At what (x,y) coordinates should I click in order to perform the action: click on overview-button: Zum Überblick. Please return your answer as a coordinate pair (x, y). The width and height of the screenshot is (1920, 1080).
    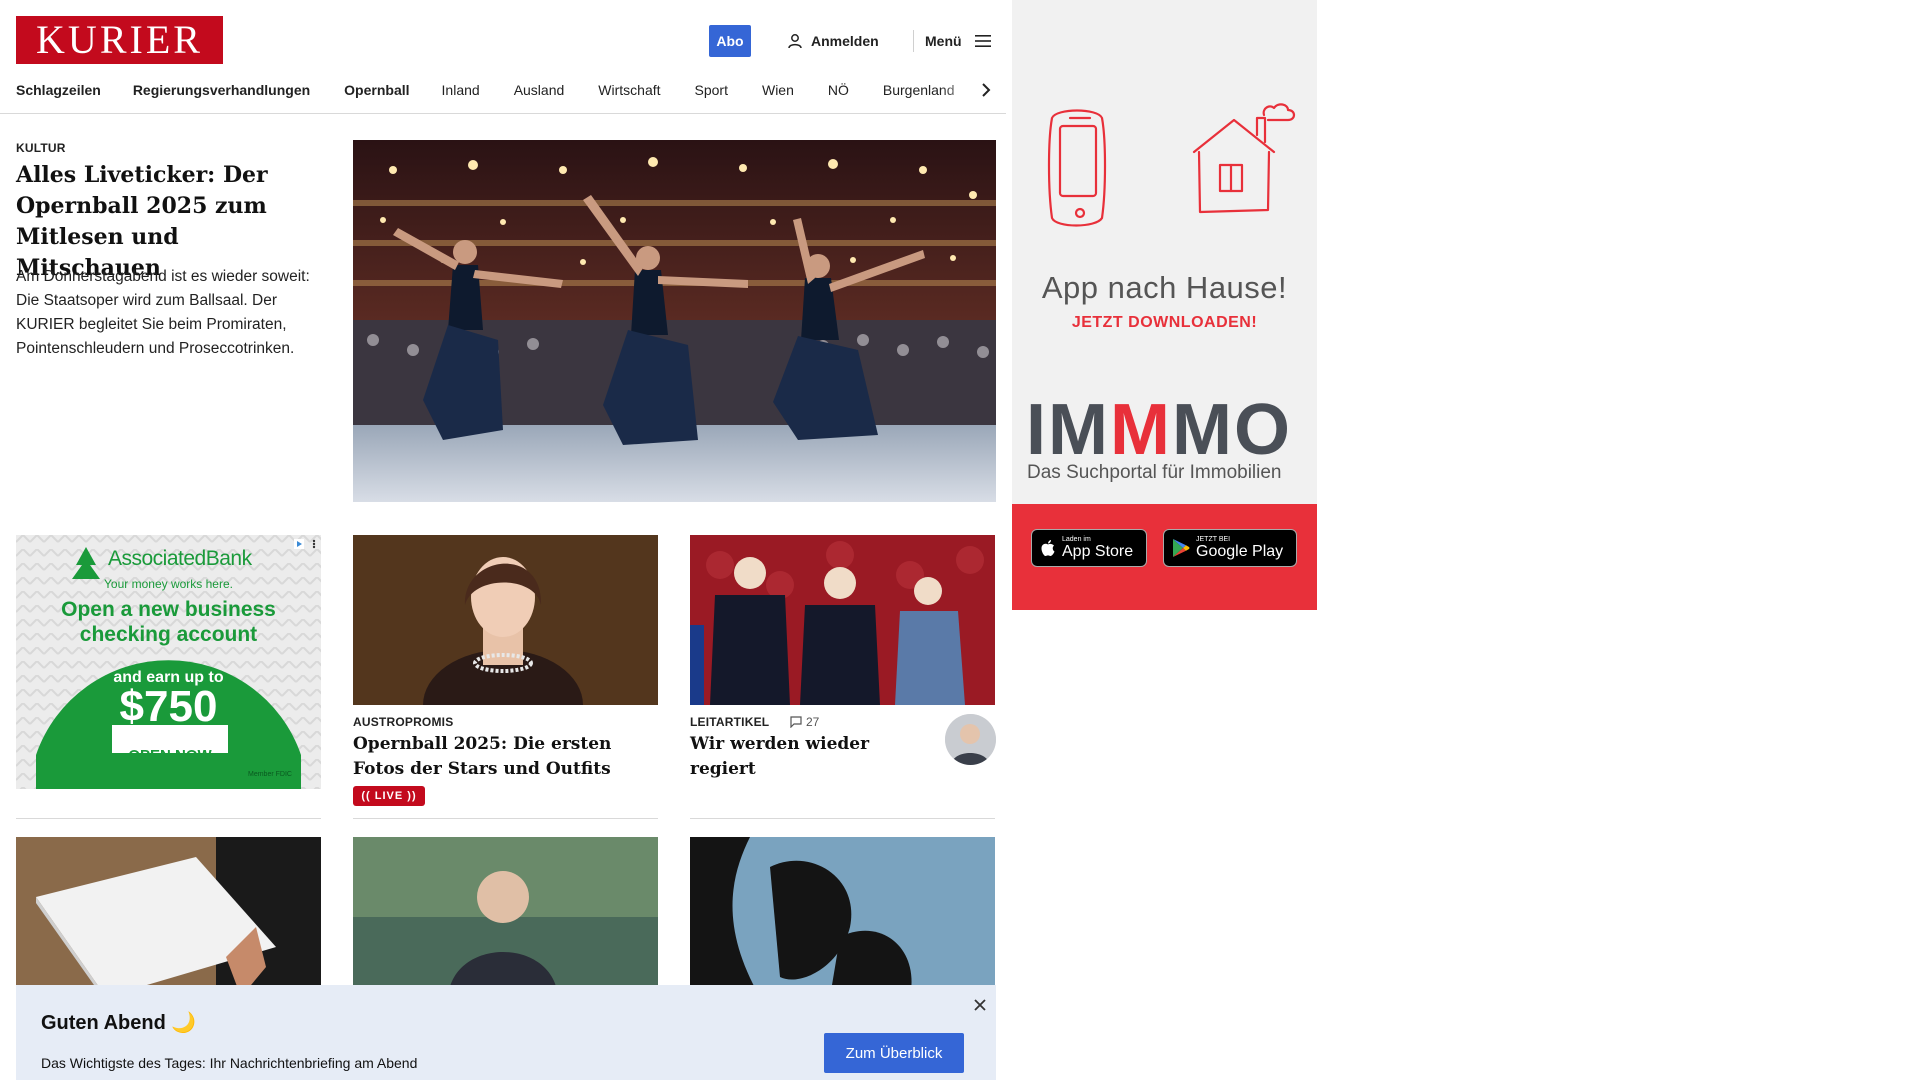
    Looking at the image, I should click on (894, 1053).